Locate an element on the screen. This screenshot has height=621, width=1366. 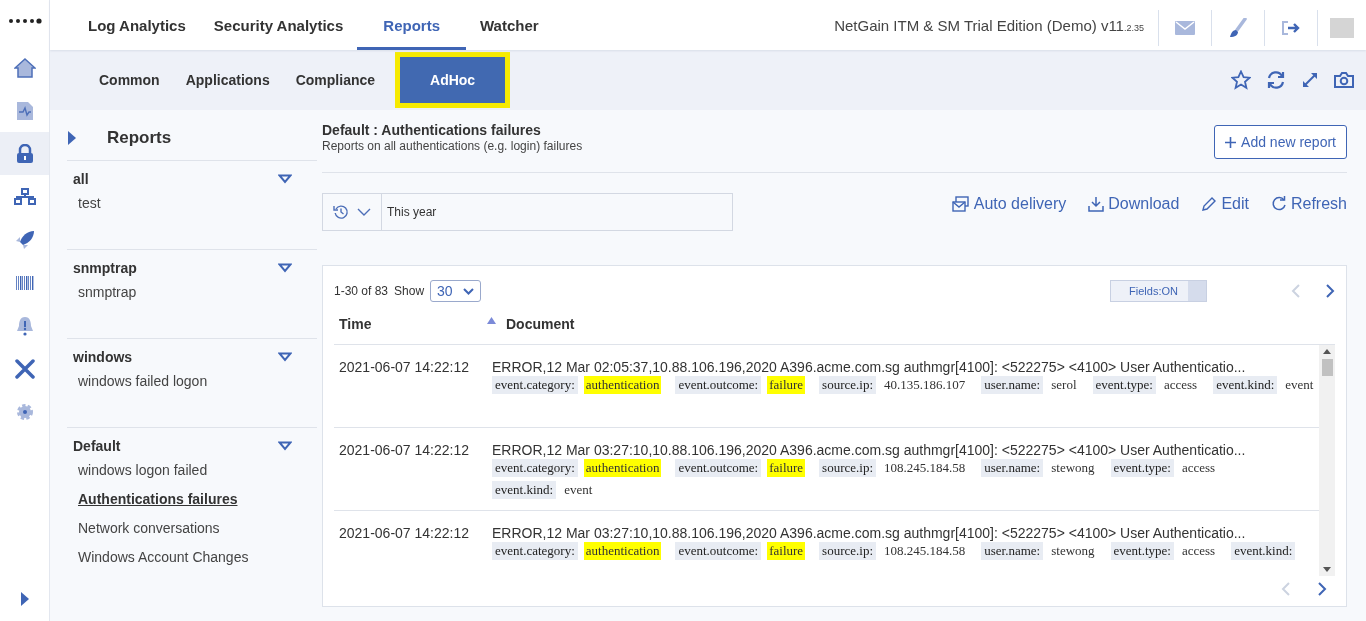
home-icon is located at coordinates (24, 67).